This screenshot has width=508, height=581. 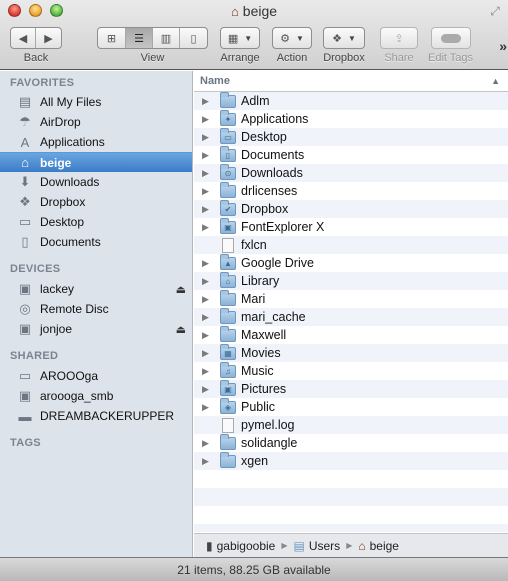 What do you see at coordinates (292, 38) in the screenshot?
I see `action-button: ⚙ ▼` at bounding box center [292, 38].